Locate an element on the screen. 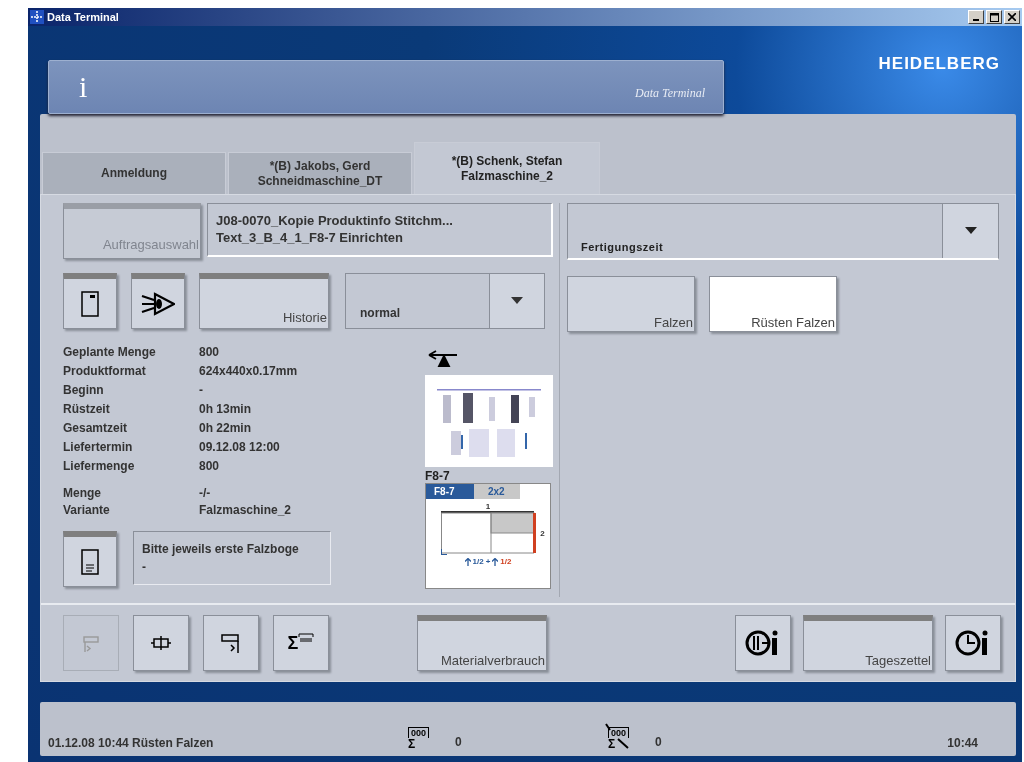  close-icon is located at coordinates (1012, 17).